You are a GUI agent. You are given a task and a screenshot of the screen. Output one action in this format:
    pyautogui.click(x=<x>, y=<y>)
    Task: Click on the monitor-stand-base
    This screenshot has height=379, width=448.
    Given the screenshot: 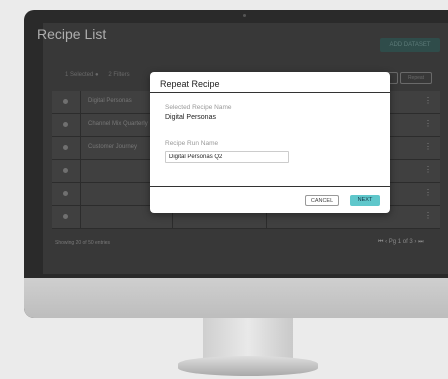 What is the action you would take?
    pyautogui.click(x=248, y=366)
    